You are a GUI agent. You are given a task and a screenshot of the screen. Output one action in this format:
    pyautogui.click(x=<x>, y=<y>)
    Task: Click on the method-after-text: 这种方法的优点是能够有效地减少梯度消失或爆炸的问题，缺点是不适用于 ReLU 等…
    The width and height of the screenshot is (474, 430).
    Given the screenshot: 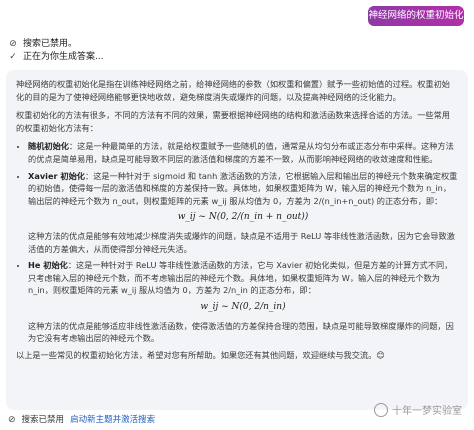 What is the action you would take?
    pyautogui.click(x=241, y=242)
    